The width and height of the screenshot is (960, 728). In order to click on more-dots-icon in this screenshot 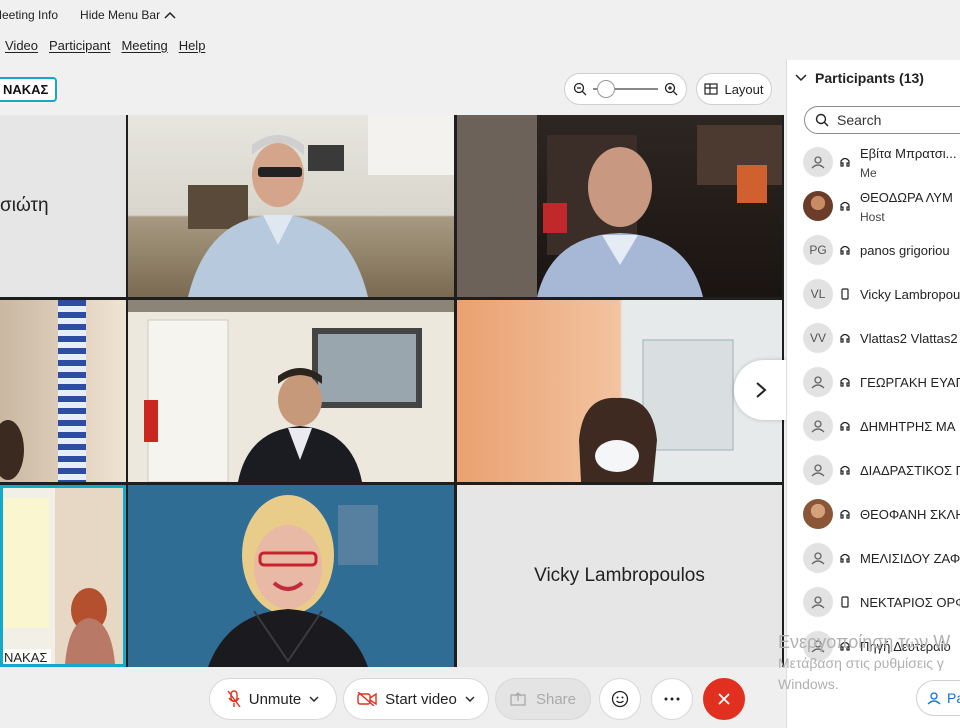, I will do `click(672, 699)`.